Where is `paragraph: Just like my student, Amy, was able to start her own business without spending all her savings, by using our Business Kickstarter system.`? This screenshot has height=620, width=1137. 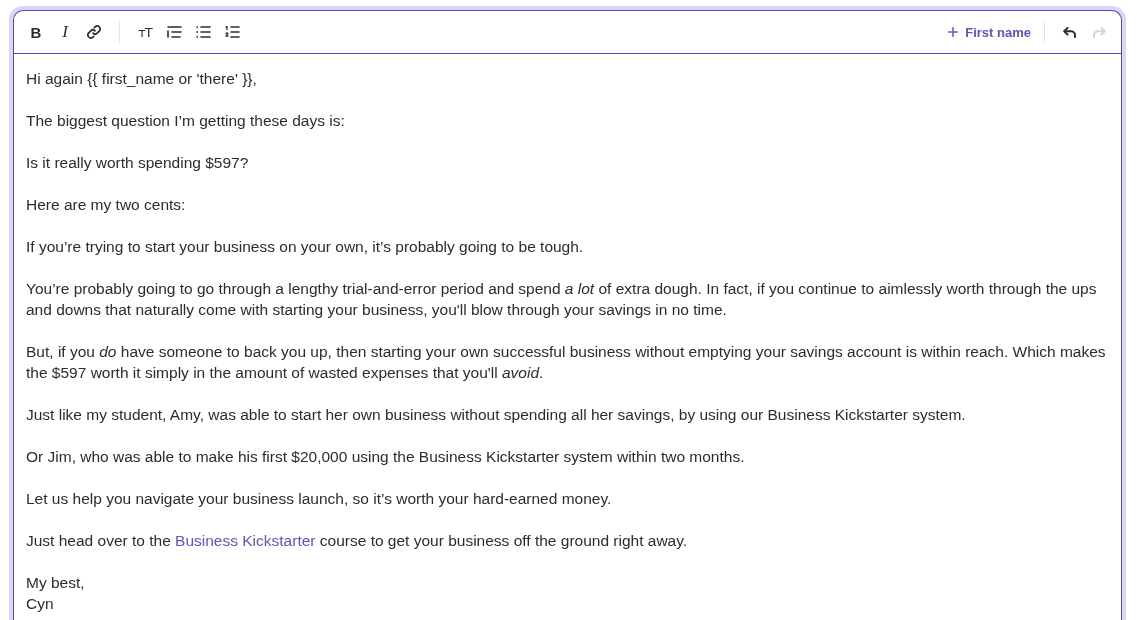 paragraph: Just like my student, Amy, was able to start her own business without spending all her savings, by using our Business Kickstarter system. is located at coordinates (496, 415).